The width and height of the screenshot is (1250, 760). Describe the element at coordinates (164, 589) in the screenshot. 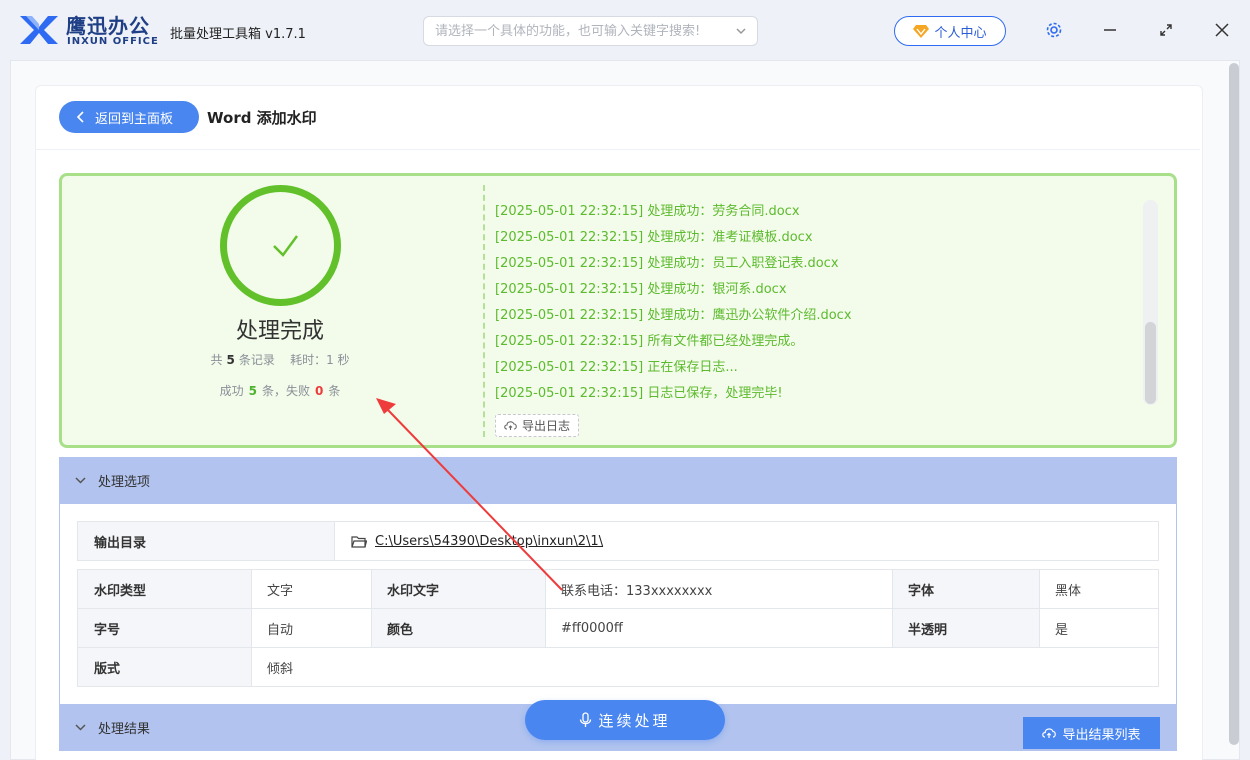

I see `wm-type-label: 水印类型` at that location.